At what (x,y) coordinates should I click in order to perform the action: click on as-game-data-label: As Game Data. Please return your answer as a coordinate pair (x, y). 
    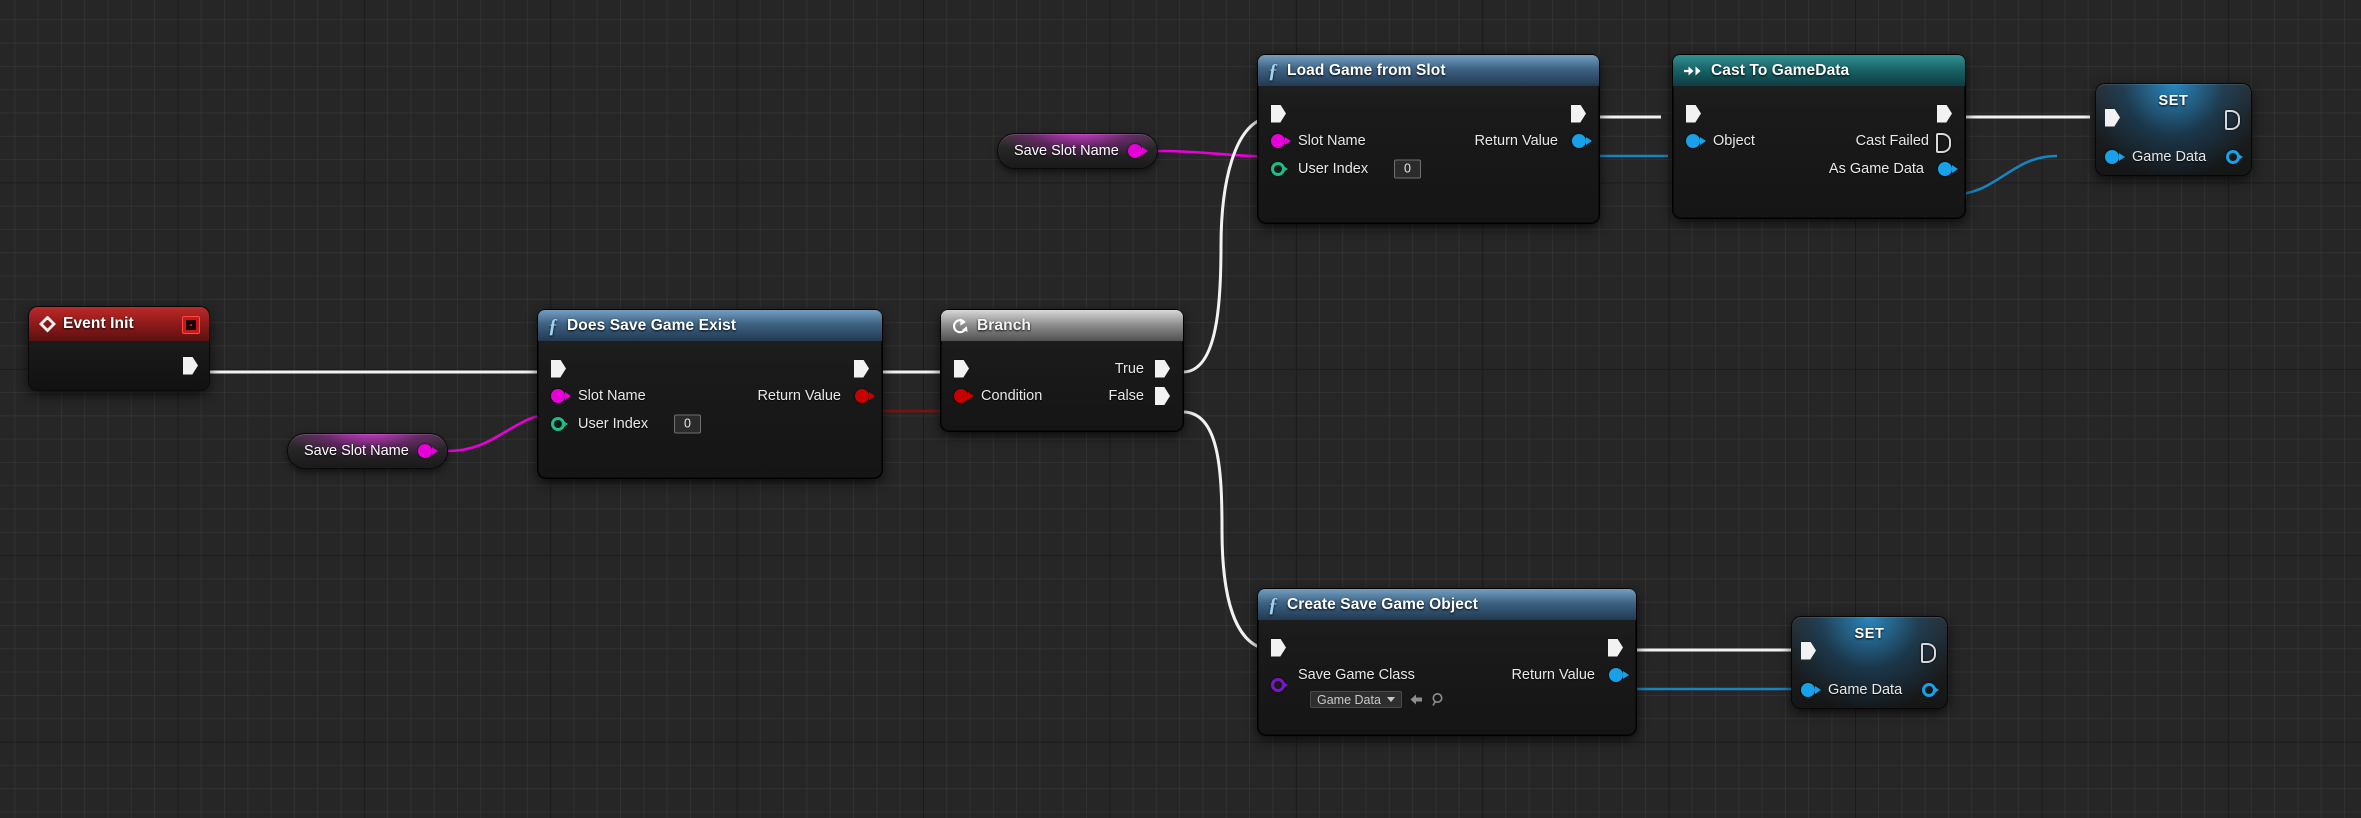
    Looking at the image, I should click on (1876, 169).